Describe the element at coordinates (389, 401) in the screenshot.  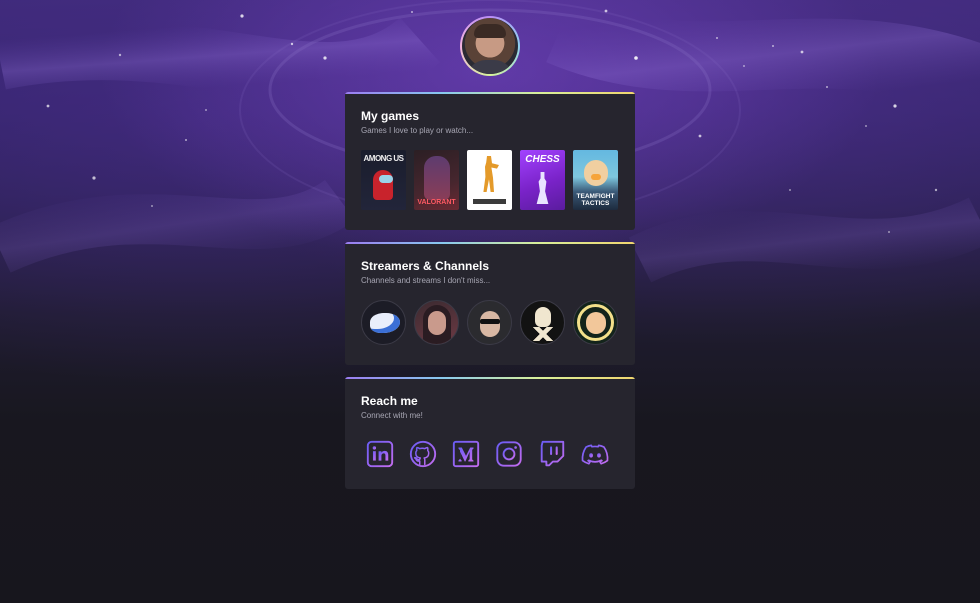
I see `reach-card-title: Reach me` at that location.